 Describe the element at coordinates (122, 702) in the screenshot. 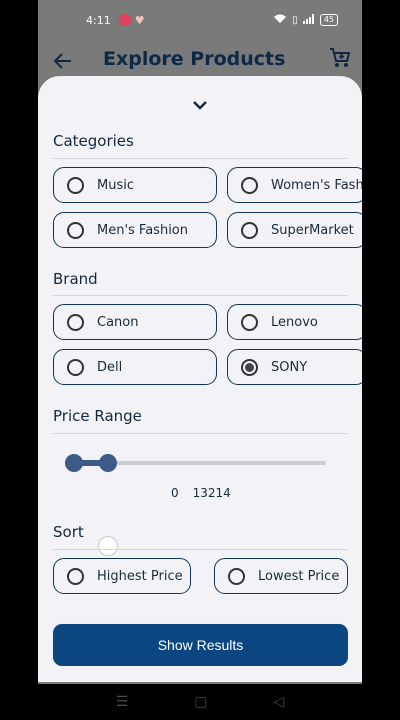

I see `menu-icon: ☰` at that location.